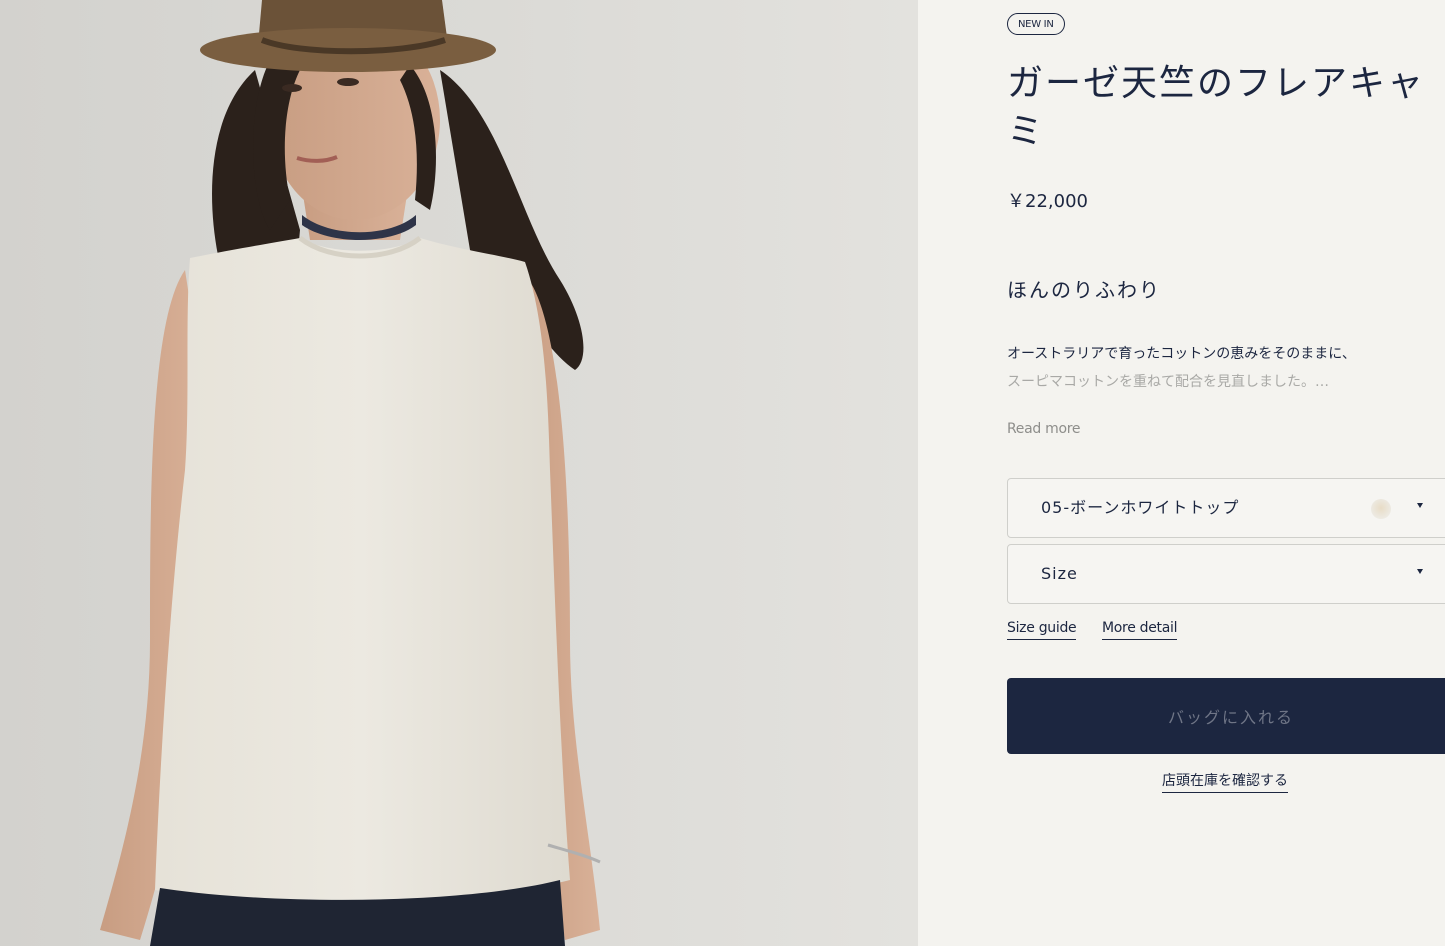  I want to click on color-select-value: 05-ボーンホワイトトップ, so click(1140, 507).